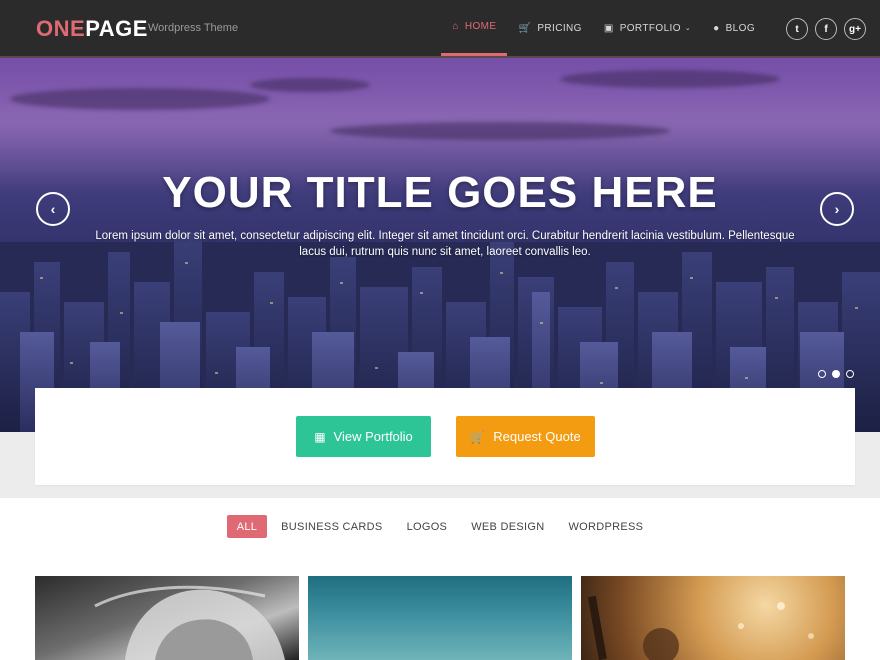 Image resolution: width=880 pixels, height=660 pixels. Describe the element at coordinates (716, 28) in the screenshot. I see `chat-icon: ●` at that location.